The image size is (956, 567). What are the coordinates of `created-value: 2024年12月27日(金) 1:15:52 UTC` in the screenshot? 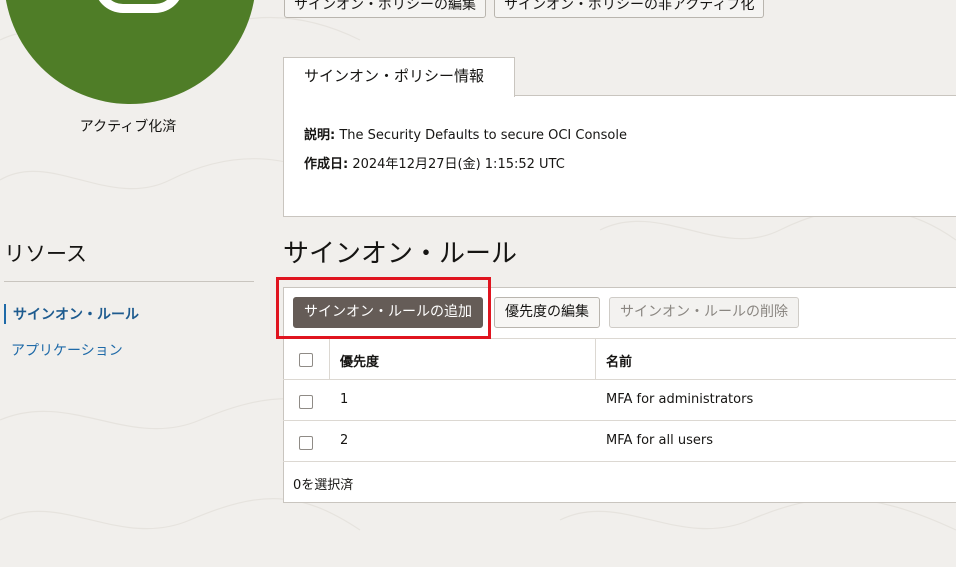 It's located at (458, 164).